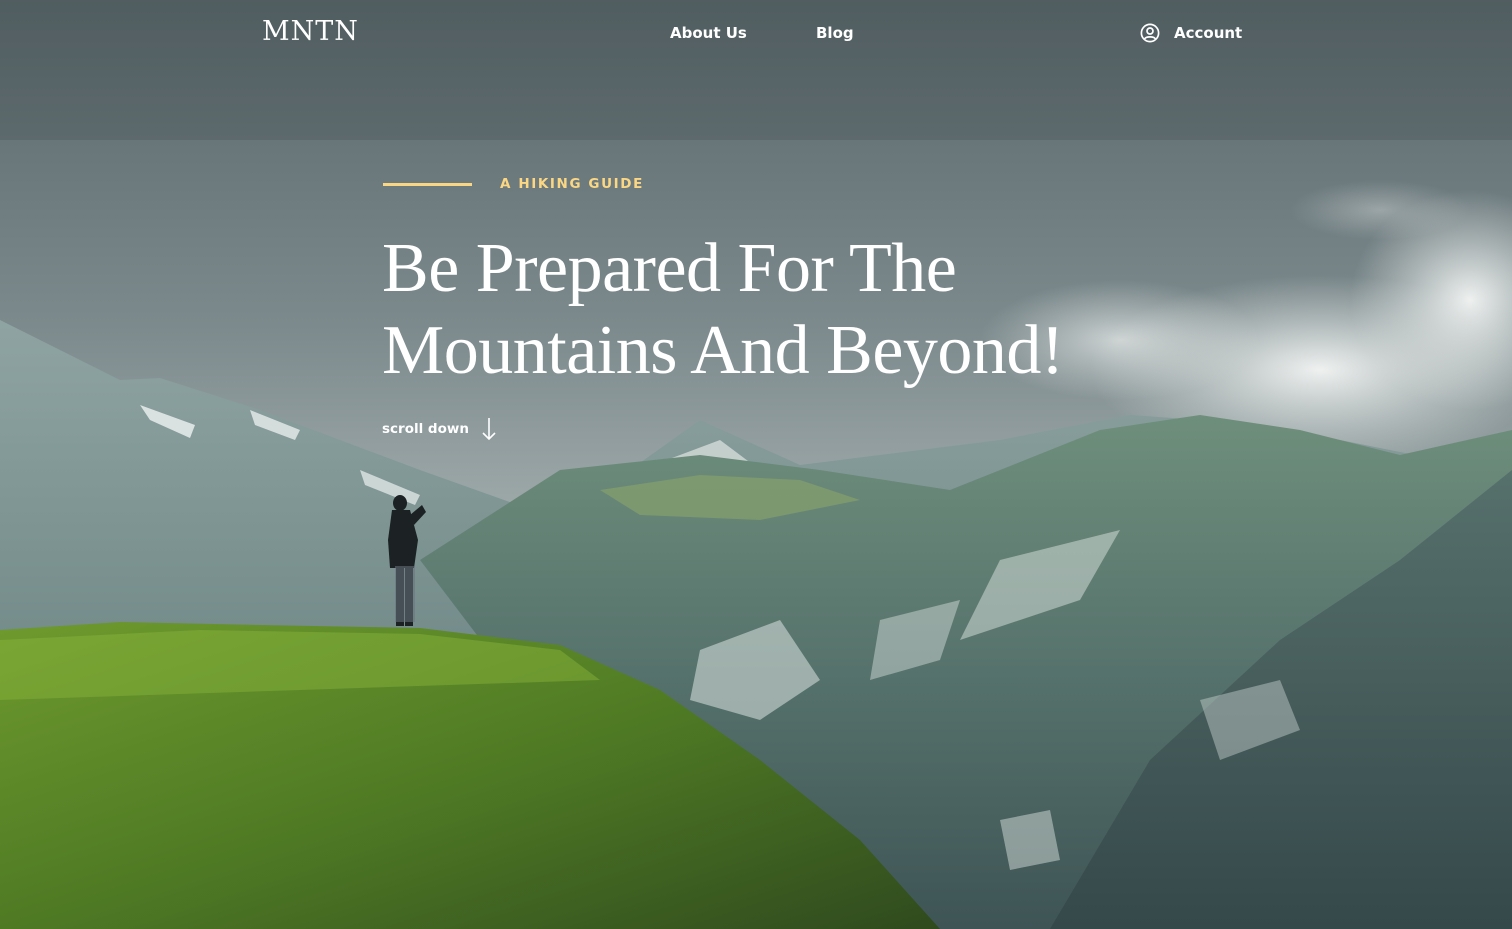 Image resolution: width=1512 pixels, height=929 pixels. I want to click on brand-logo: MNTN, so click(310, 31).